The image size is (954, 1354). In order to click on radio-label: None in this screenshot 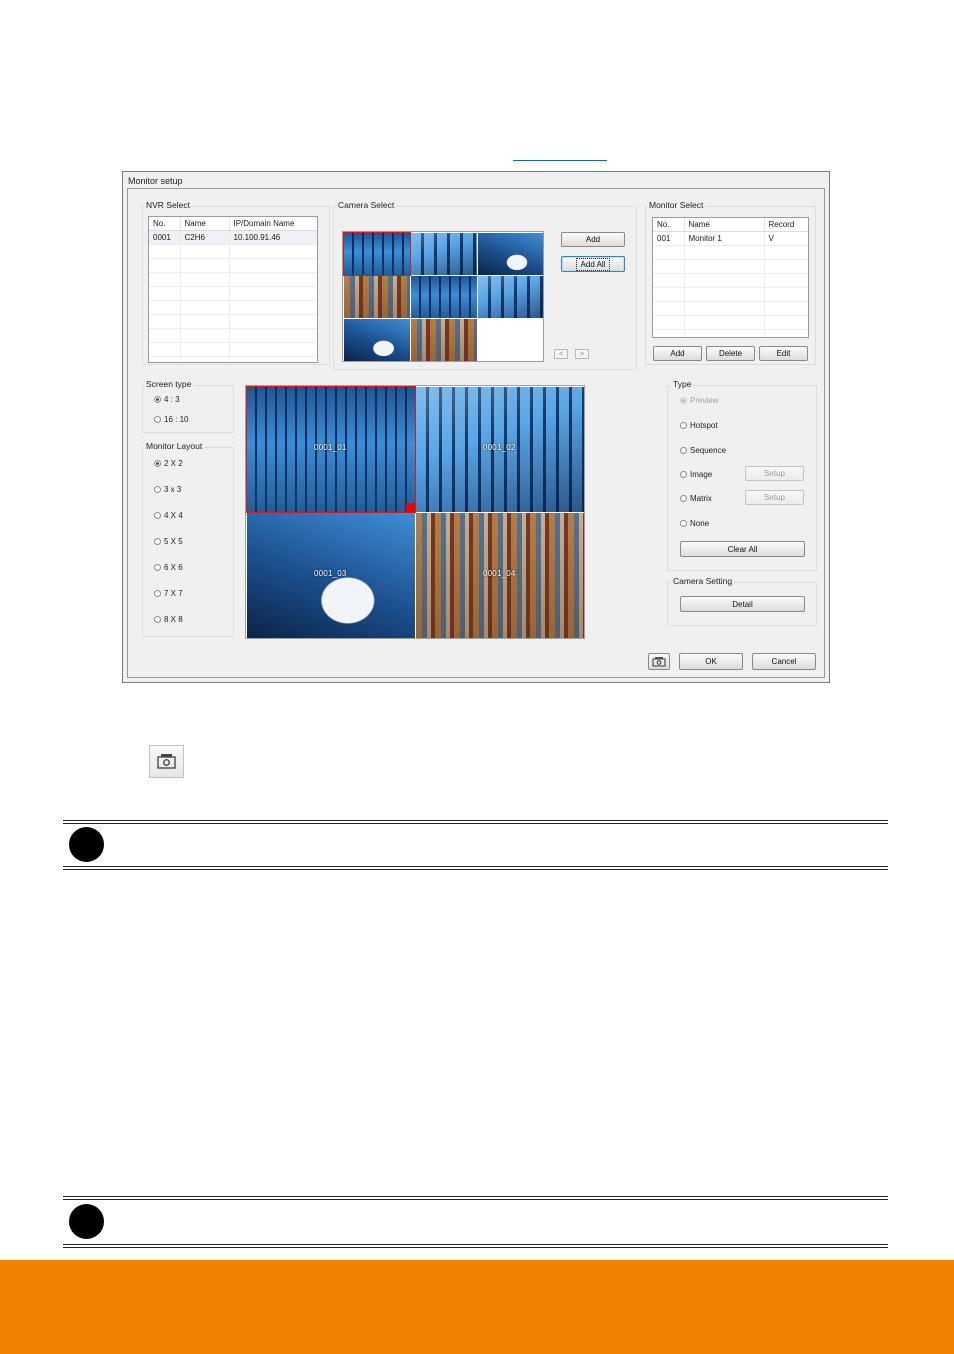, I will do `click(700, 523)`.